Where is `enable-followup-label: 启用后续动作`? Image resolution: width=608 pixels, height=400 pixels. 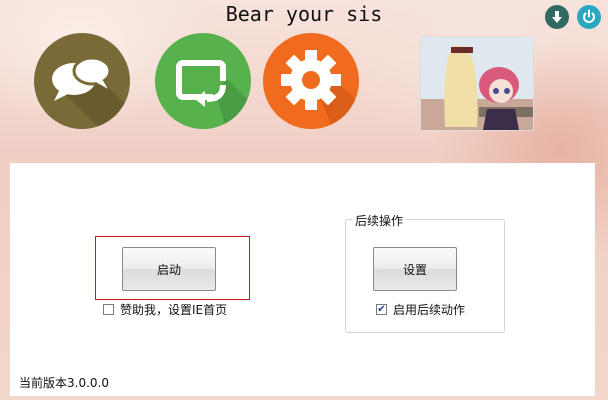 enable-followup-label: 启用后续动作 is located at coordinates (429, 310).